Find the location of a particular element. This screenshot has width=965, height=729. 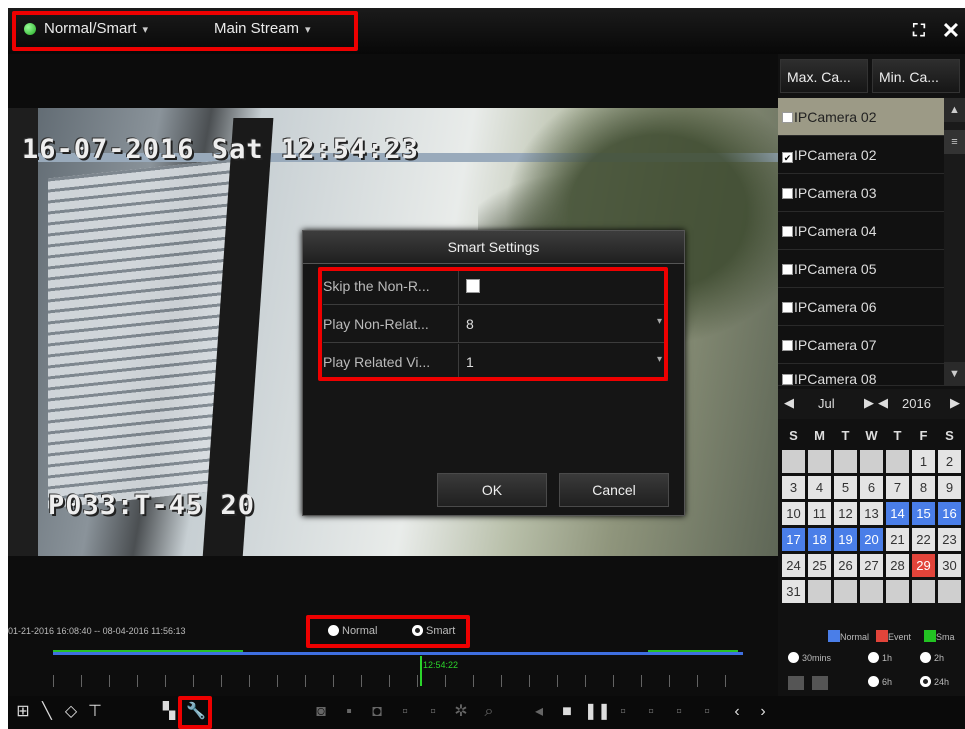

camera-item: IPCamera 04 is located at coordinates (861, 231).